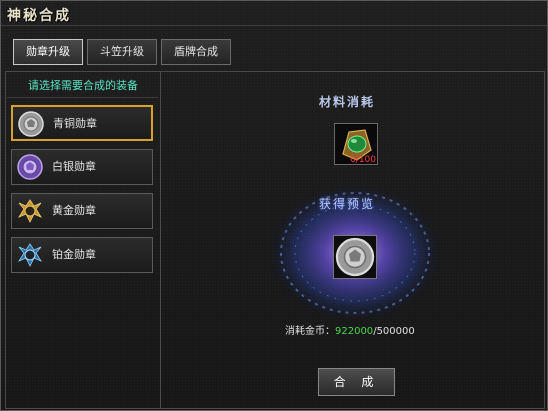 The image size is (548, 411). I want to click on gold-required: 500000, so click(395, 331).